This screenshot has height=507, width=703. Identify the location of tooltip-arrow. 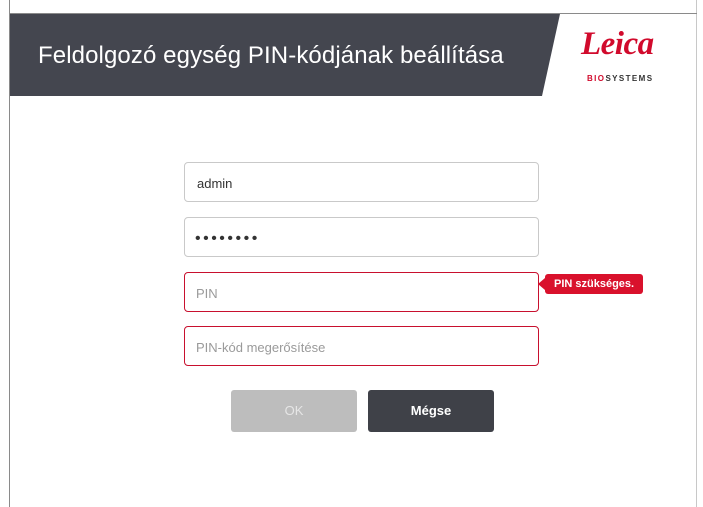
(541, 284).